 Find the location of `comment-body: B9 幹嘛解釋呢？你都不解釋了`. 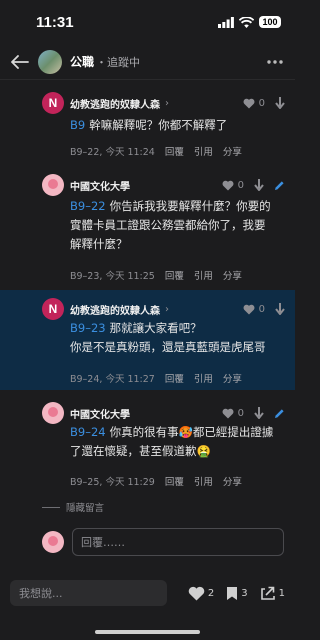

comment-body: B9 幹嘛解釋呢？你都不解釋了 is located at coordinates (176, 125).